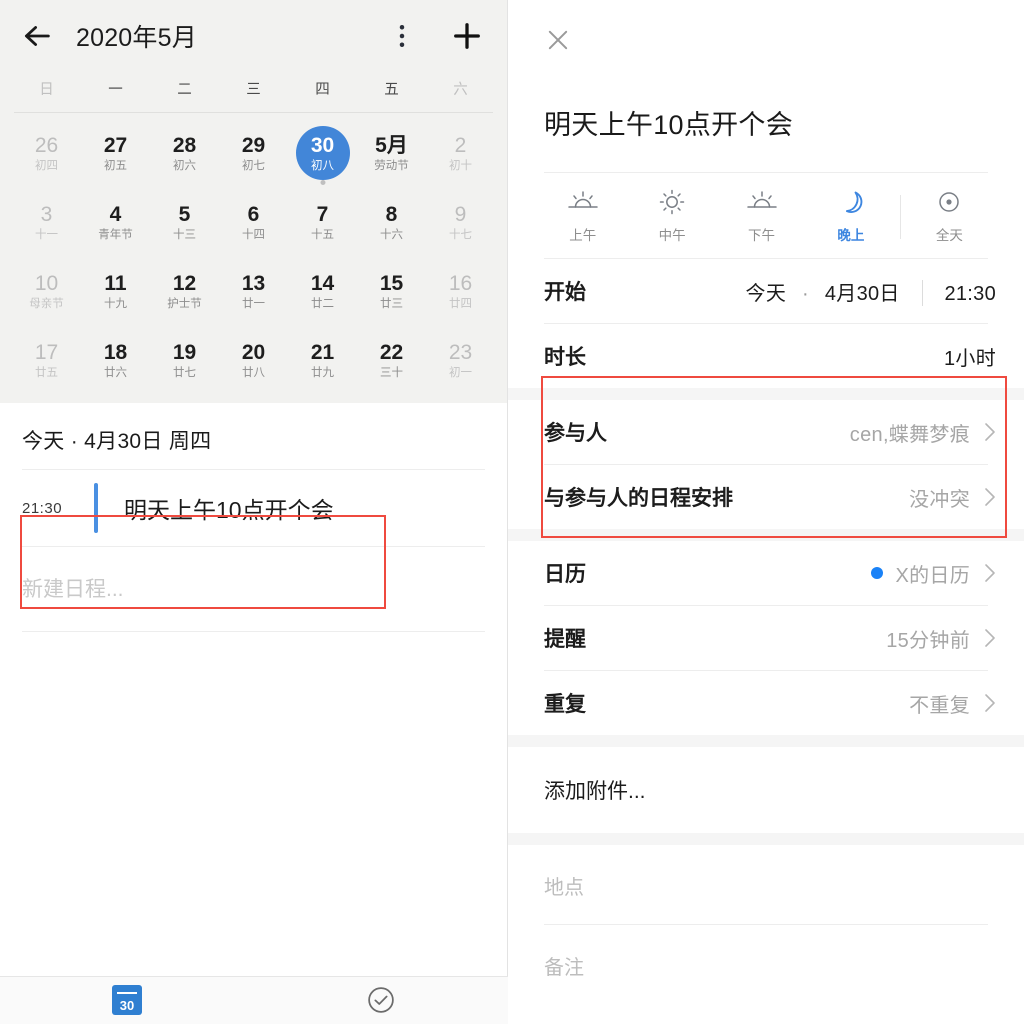 The width and height of the screenshot is (1024, 1024). I want to click on calendar-day-lunar: 十九, so click(115, 303).